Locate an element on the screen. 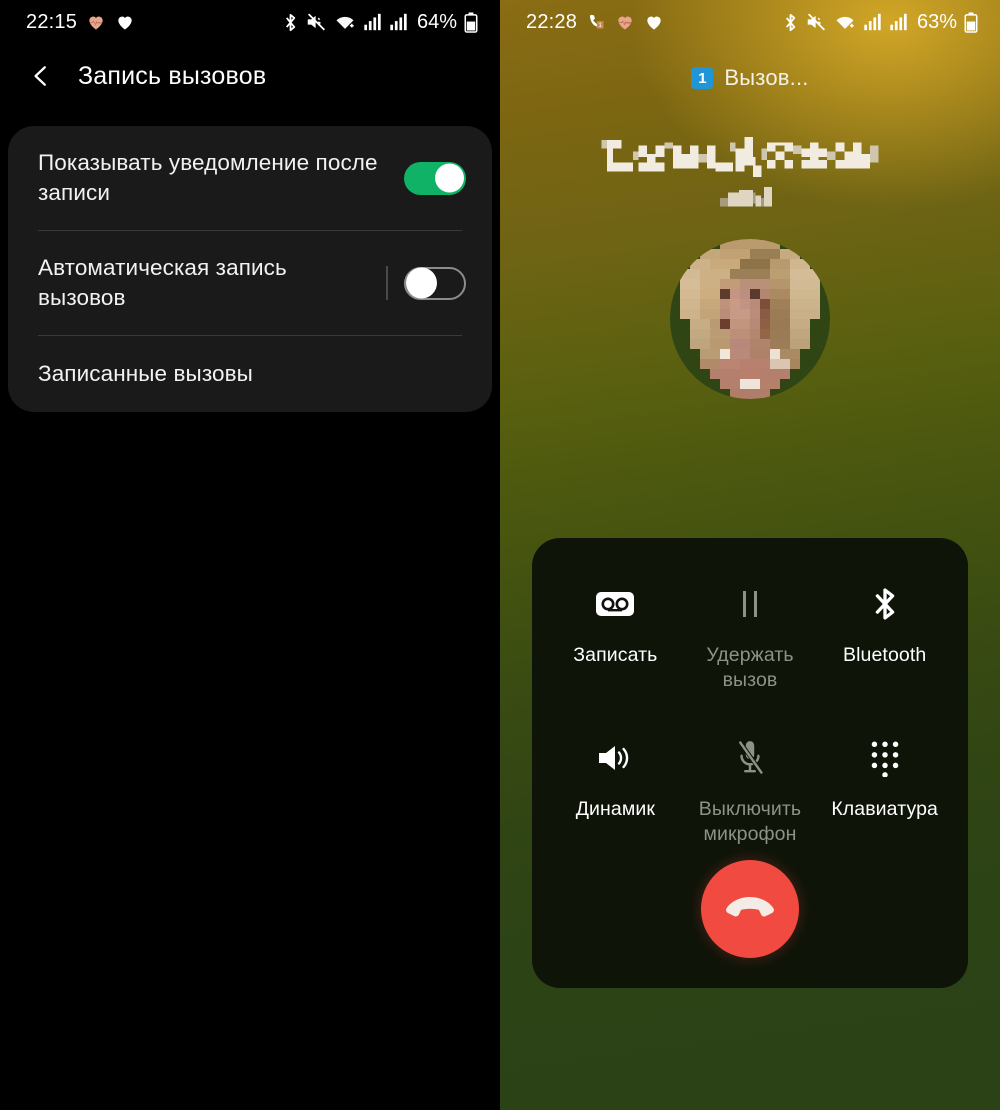  avatar-photo-pixelated is located at coordinates (750, 319).